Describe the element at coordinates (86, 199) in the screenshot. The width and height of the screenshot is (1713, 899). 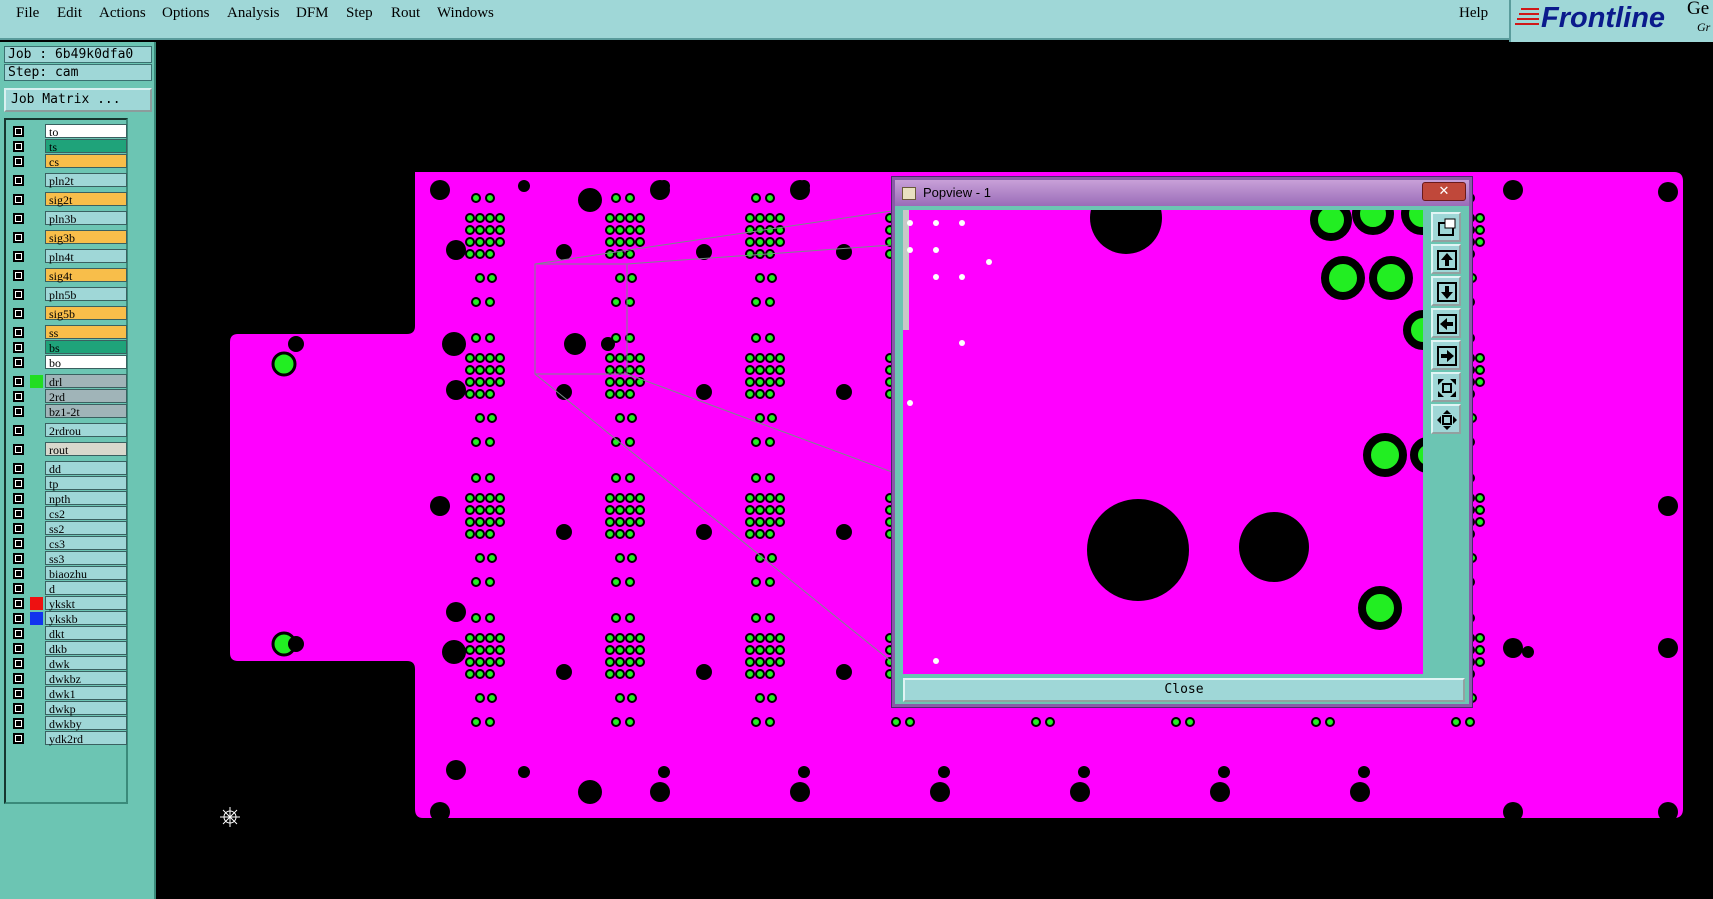
I see `layer-name: sig2t` at that location.